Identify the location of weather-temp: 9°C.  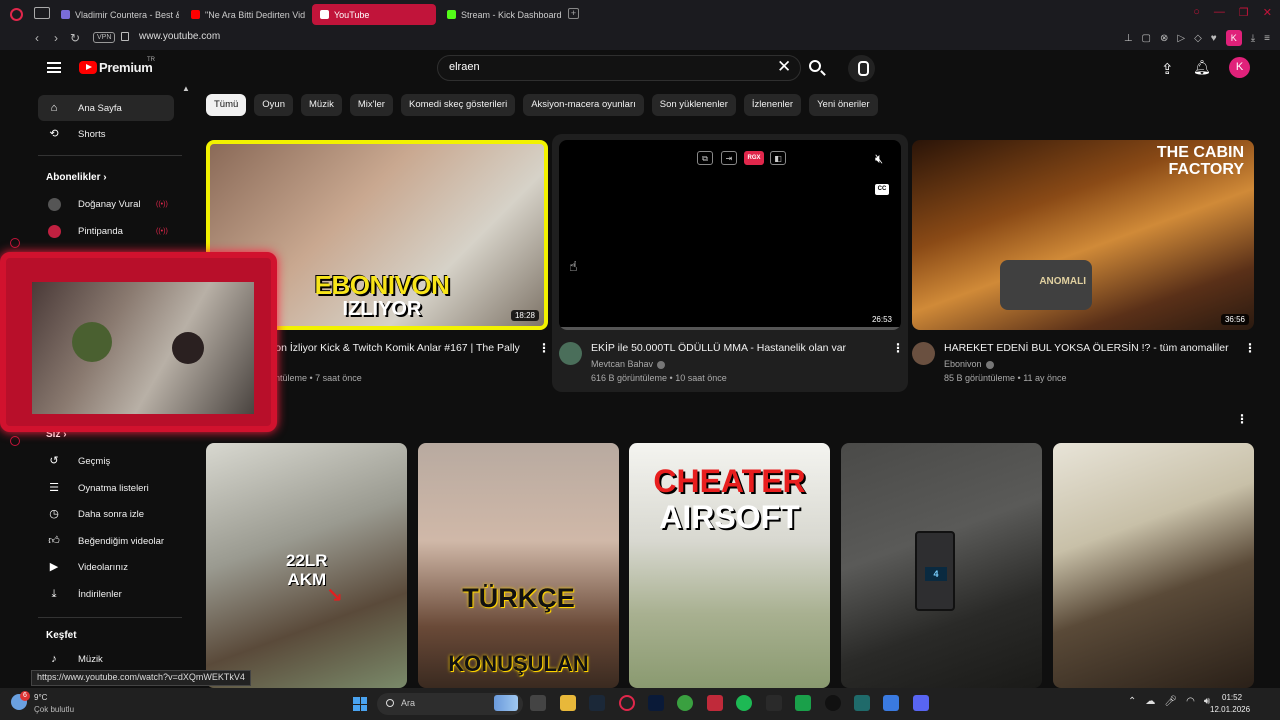
(40, 697).